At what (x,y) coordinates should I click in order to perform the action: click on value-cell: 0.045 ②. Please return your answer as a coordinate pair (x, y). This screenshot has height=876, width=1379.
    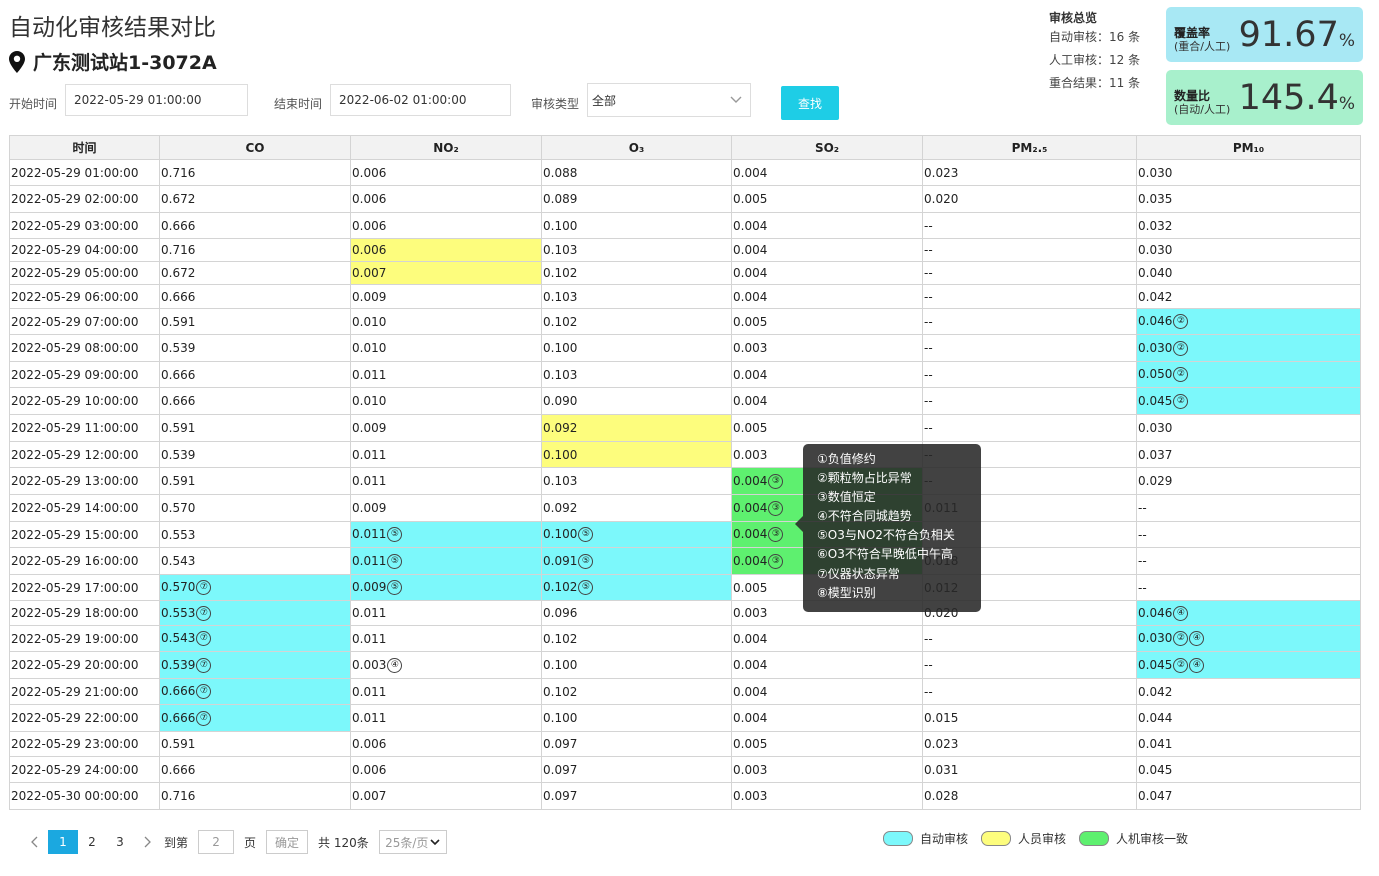
    Looking at the image, I should click on (1248, 401).